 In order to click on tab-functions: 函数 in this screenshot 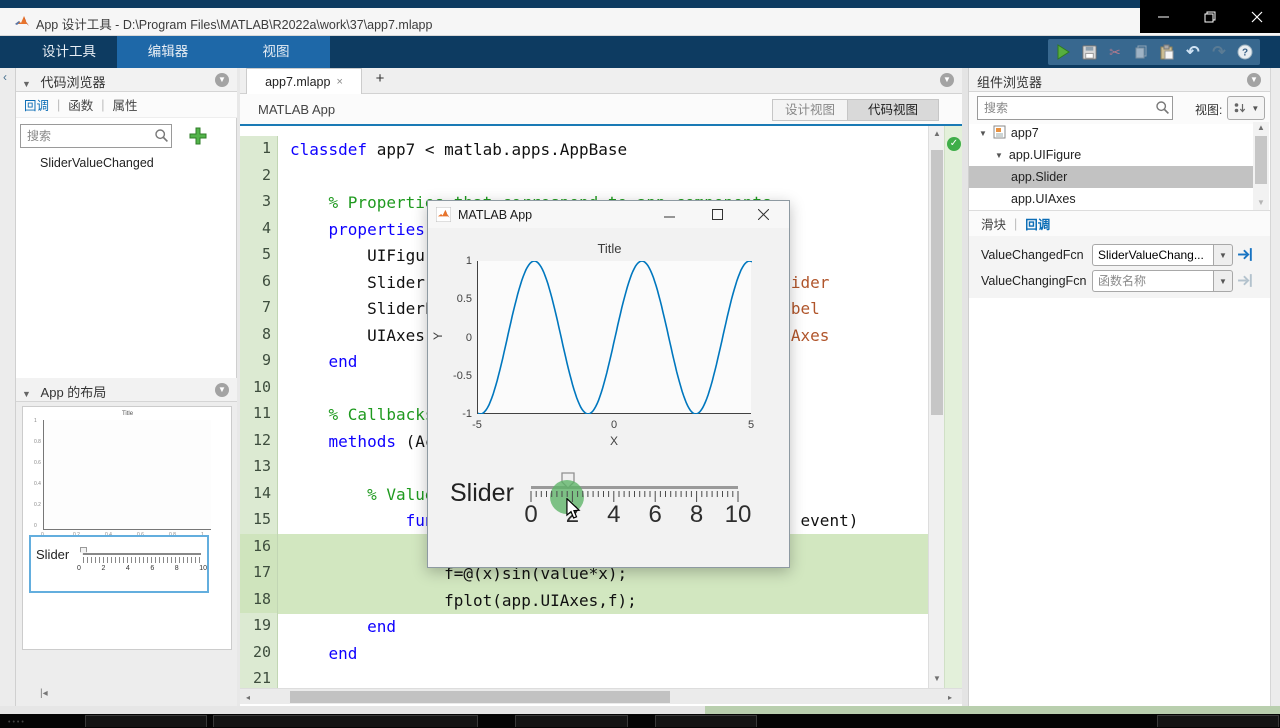, I will do `click(80, 104)`.